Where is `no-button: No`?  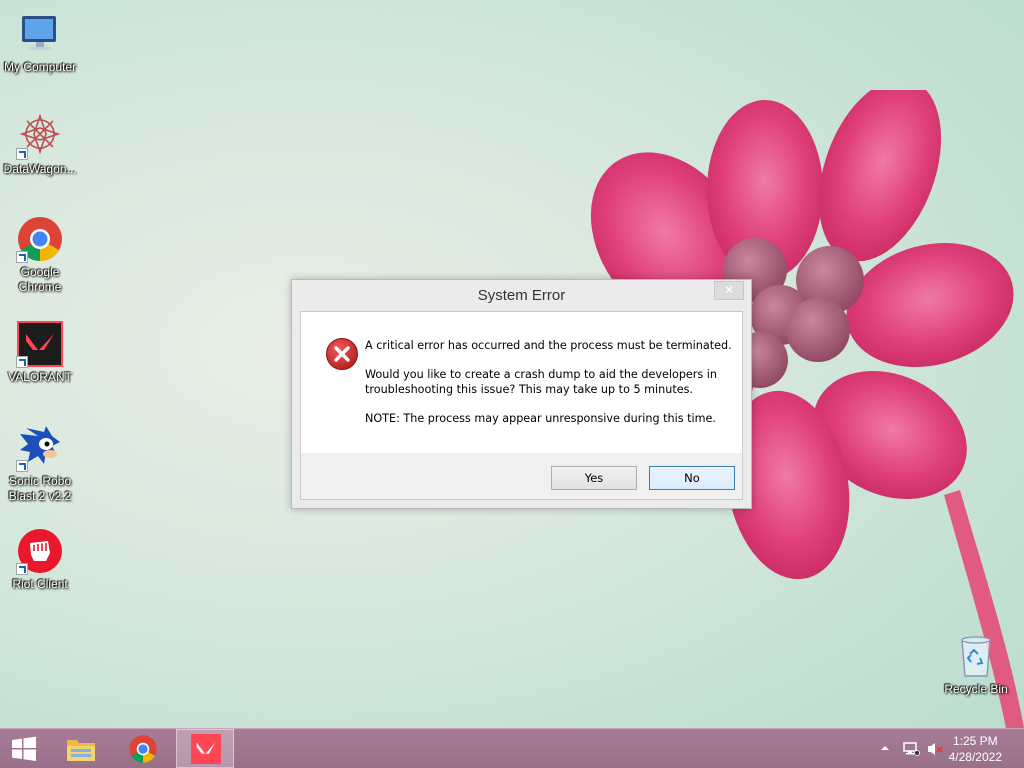
no-button: No is located at coordinates (692, 478).